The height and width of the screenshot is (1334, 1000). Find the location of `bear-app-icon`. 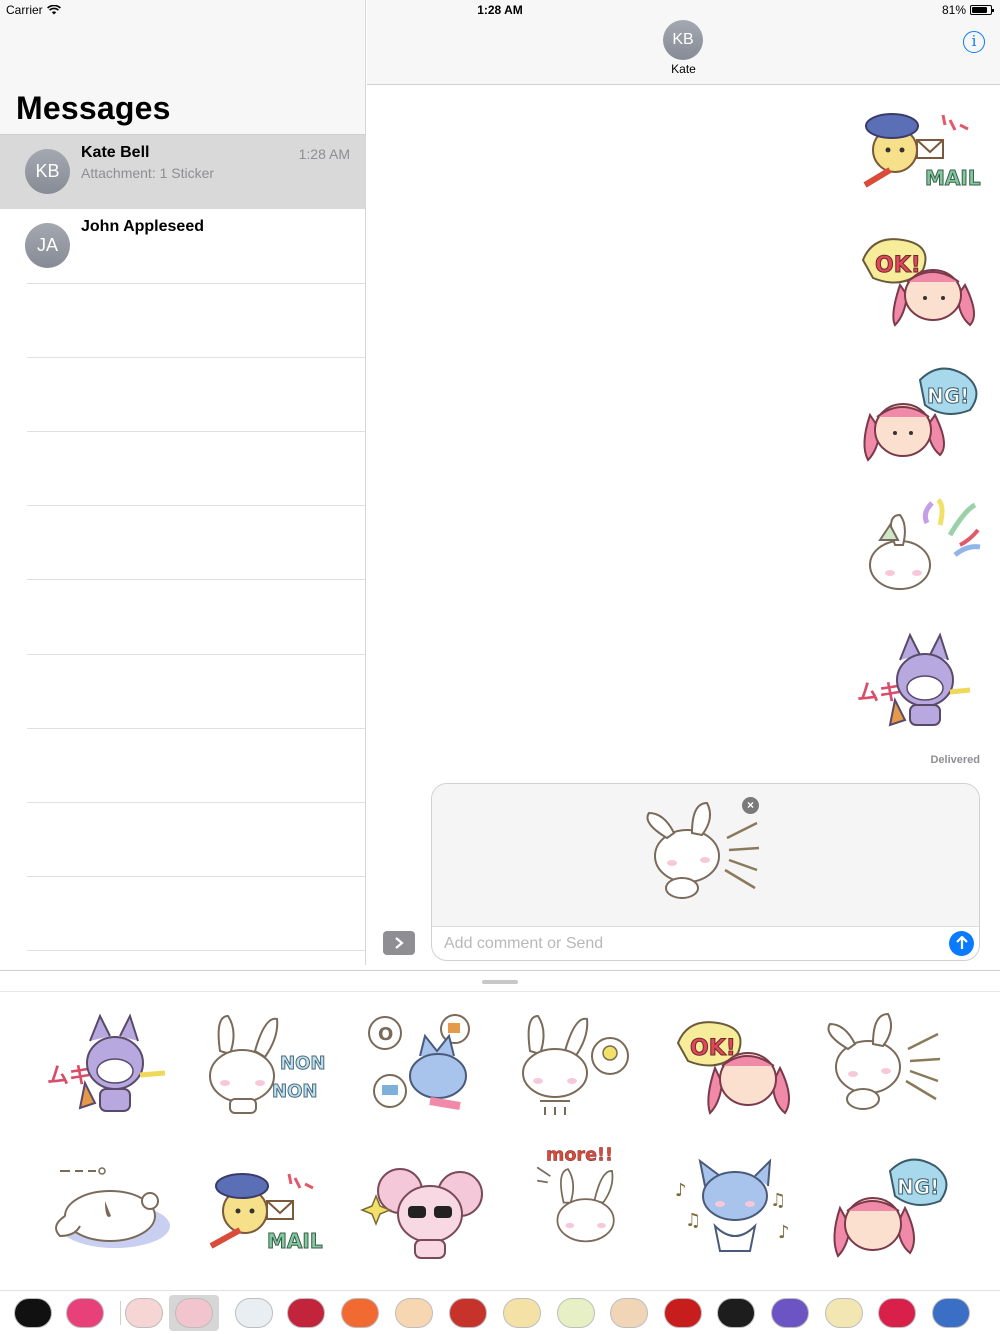

bear-app-icon is located at coordinates (844, 1313).